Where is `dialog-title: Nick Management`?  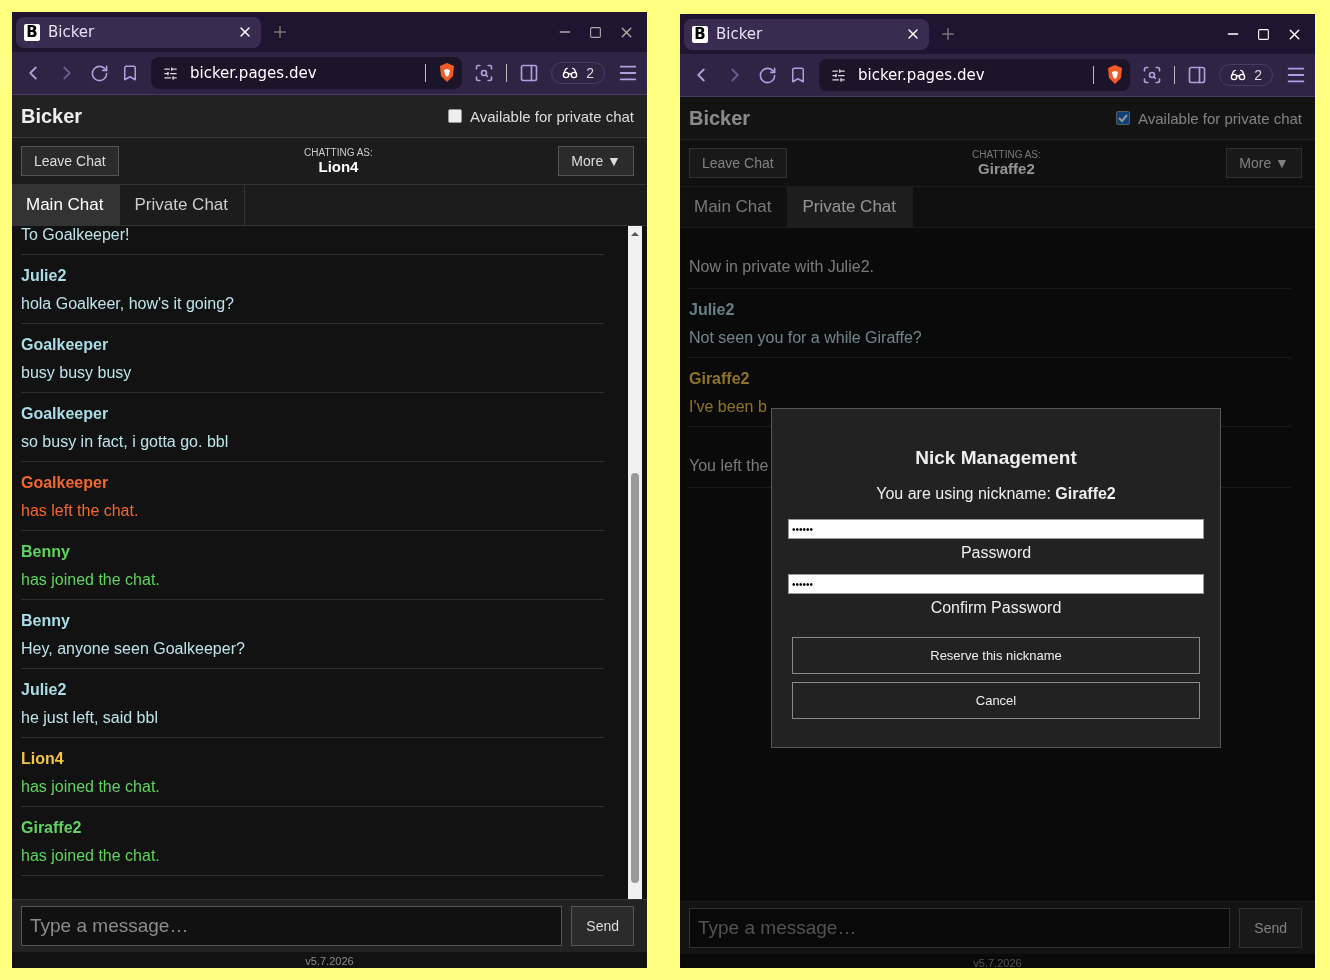
dialog-title: Nick Management is located at coordinates (996, 458).